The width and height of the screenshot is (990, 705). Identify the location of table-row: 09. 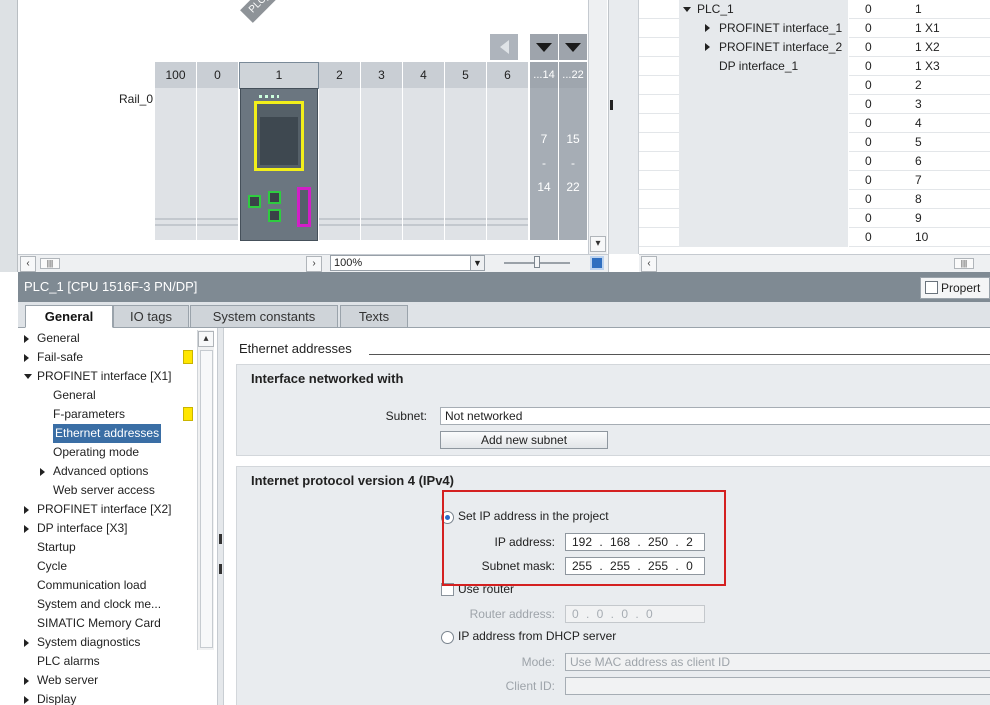
(814, 218).